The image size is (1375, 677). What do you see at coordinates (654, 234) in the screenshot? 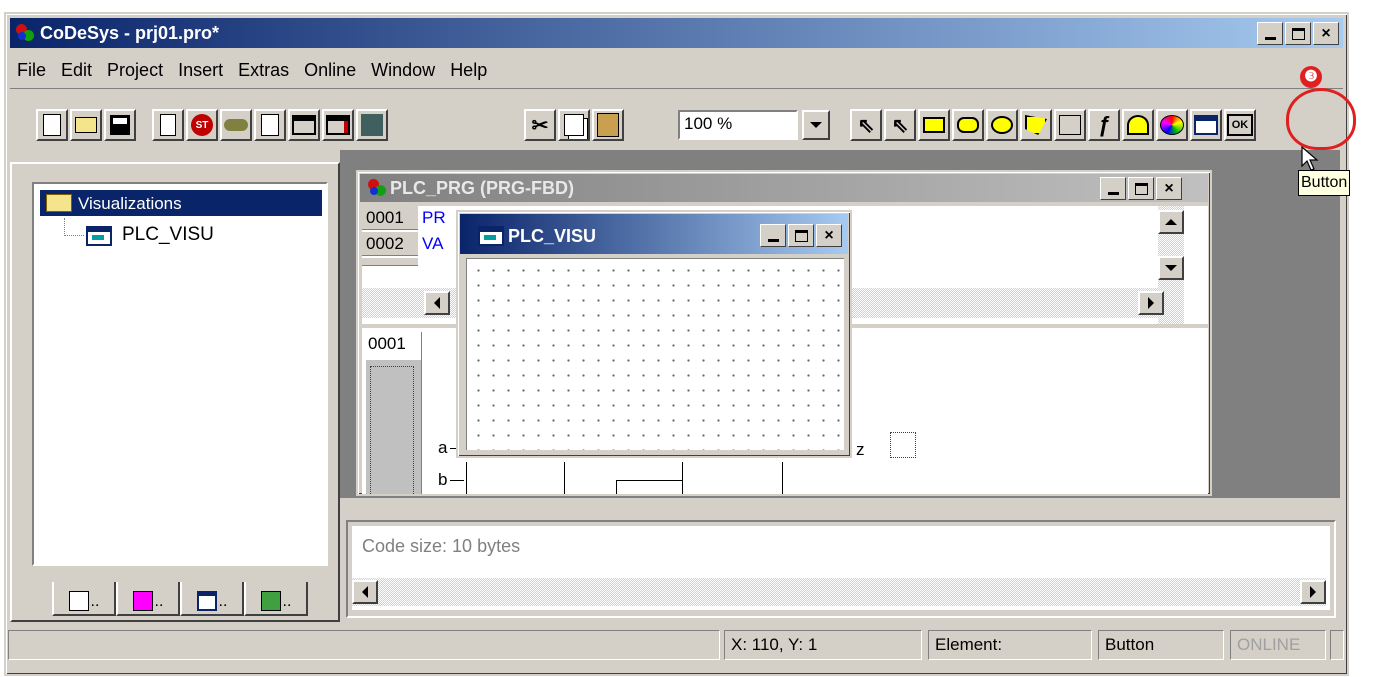
I see `plc-visu-title-bar: PLC_VISU ×` at bounding box center [654, 234].